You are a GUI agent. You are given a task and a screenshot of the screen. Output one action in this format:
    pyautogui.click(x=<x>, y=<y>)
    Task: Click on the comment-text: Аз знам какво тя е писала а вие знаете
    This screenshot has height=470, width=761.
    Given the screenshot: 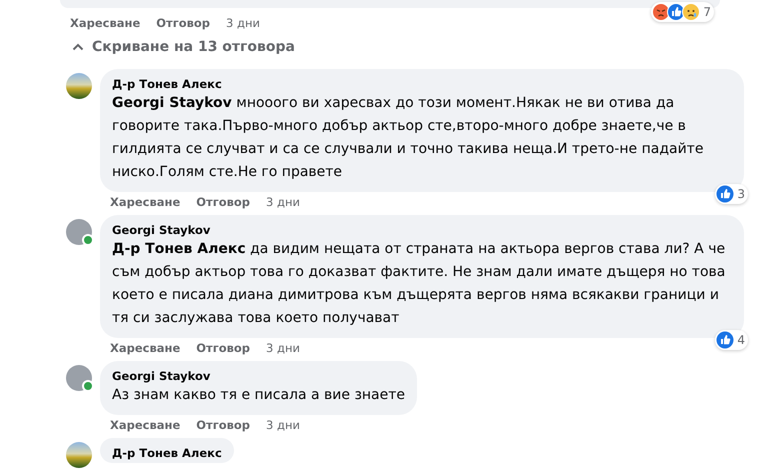 What is the action you would take?
    pyautogui.click(x=259, y=395)
    